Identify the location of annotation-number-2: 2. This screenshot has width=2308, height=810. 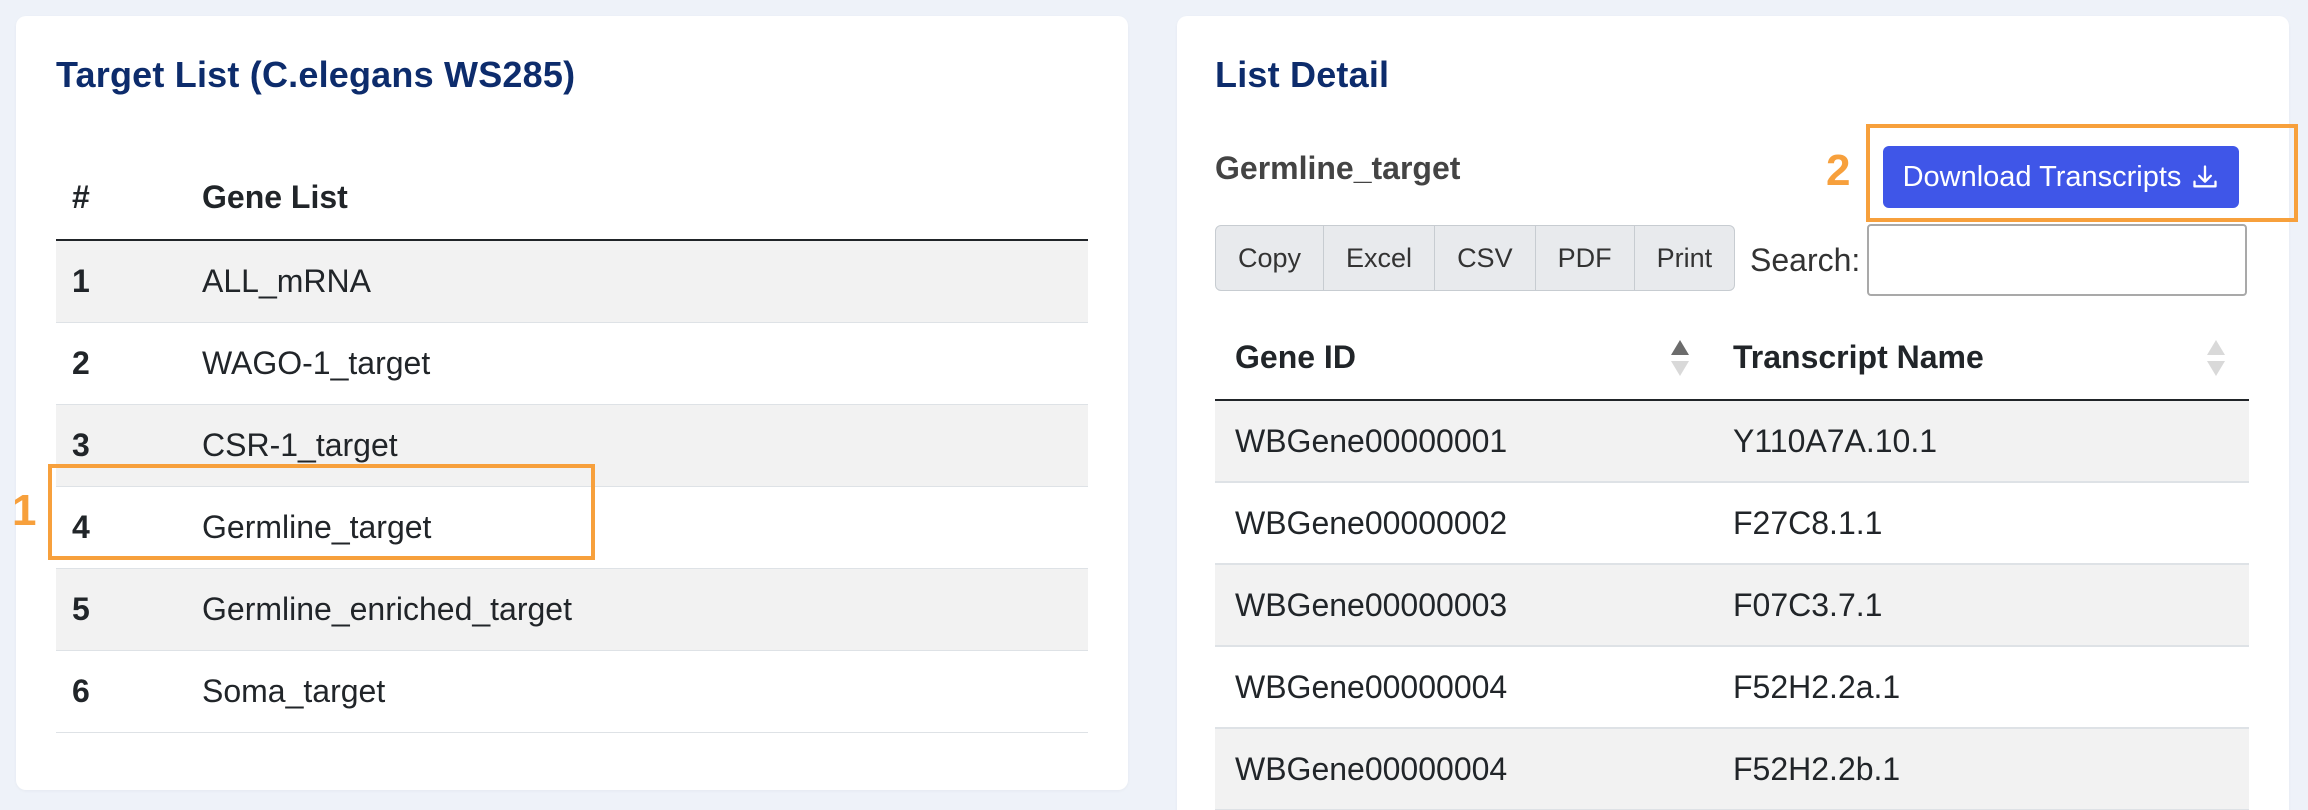
(1838, 170).